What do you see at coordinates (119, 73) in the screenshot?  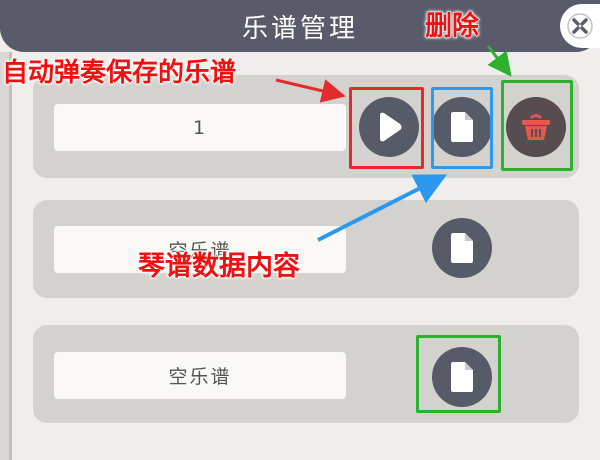 I see `annotation-autoplay: 自动弹奏保存的乐谱` at bounding box center [119, 73].